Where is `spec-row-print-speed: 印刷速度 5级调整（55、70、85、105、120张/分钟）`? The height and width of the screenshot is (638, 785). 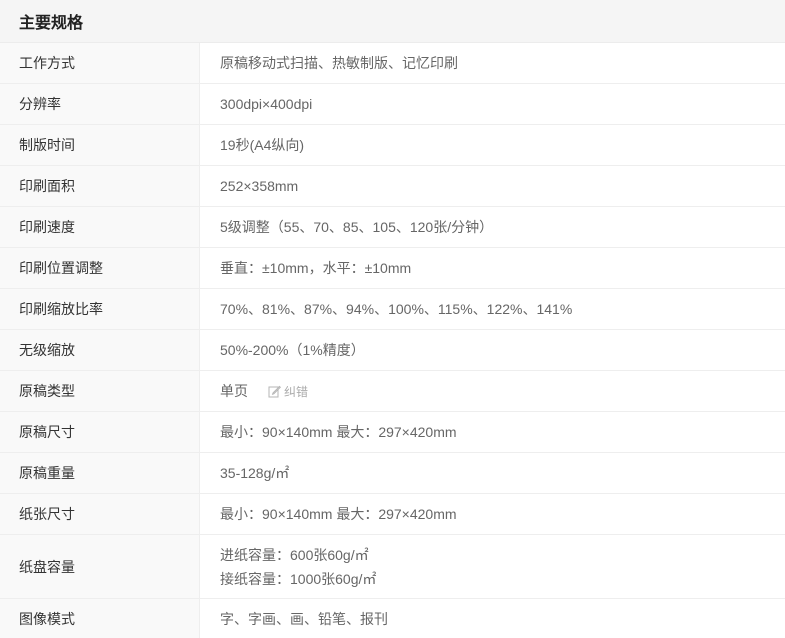
spec-row-print-speed: 印刷速度 5级调整（55、70、85、105、120张/分钟） is located at coordinates (392, 227).